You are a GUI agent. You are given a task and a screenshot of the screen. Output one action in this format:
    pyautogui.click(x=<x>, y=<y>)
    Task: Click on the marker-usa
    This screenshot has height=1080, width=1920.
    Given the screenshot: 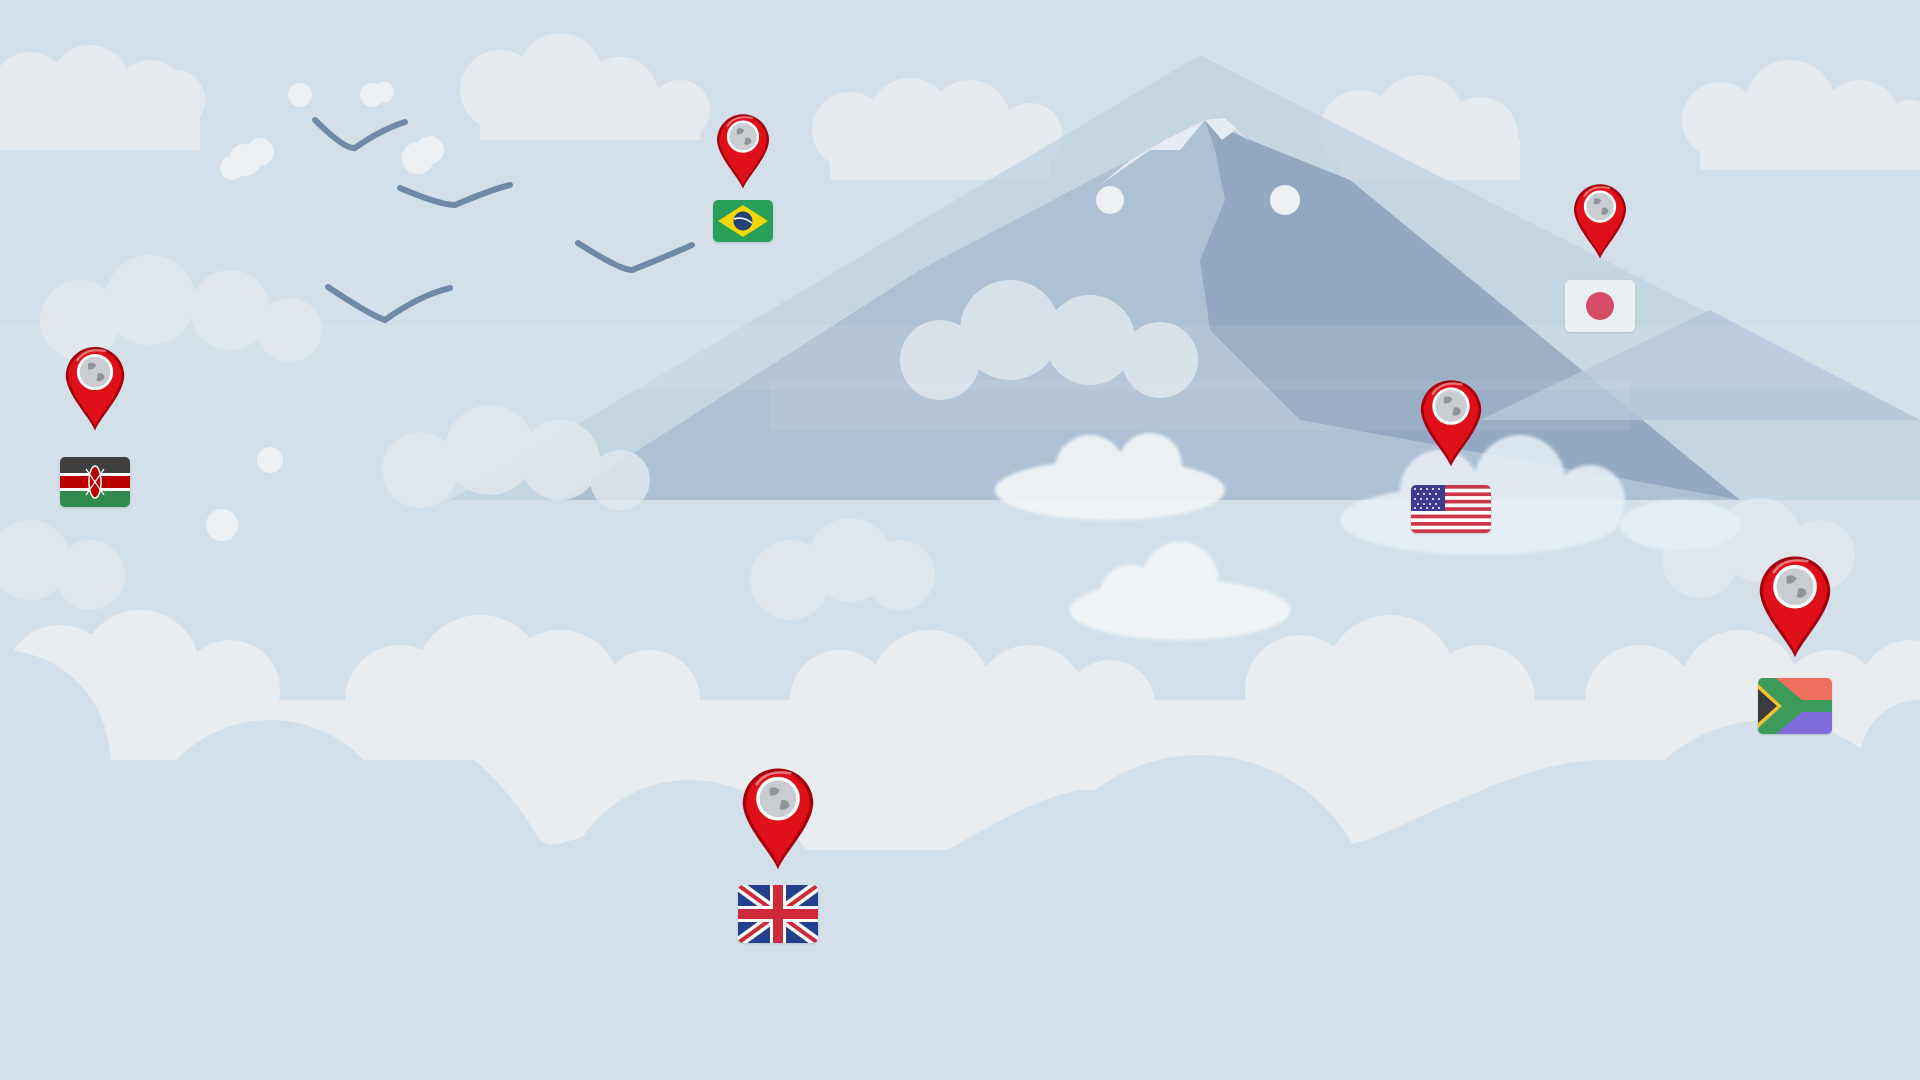 What is the action you would take?
    pyautogui.click(x=1451, y=473)
    